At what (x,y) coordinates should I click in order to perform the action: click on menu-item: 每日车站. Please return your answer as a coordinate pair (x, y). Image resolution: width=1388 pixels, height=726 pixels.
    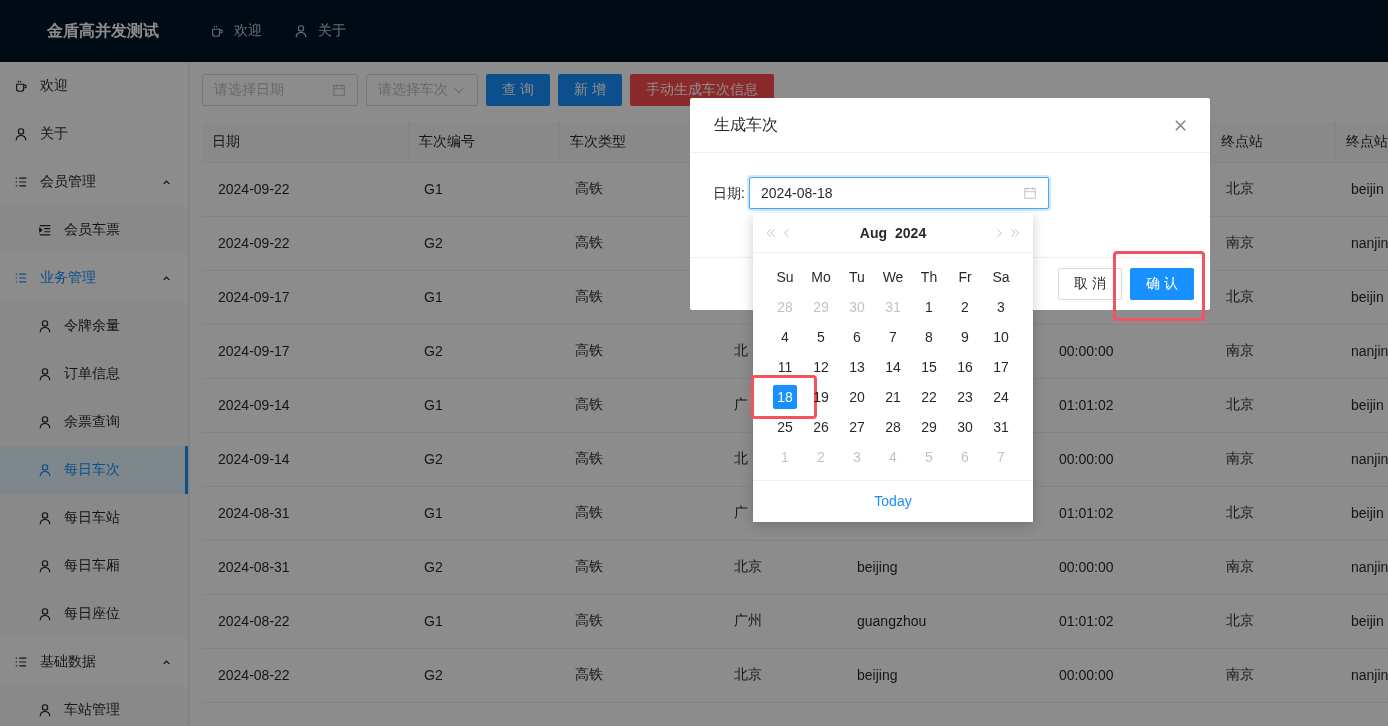
    Looking at the image, I should click on (94, 518).